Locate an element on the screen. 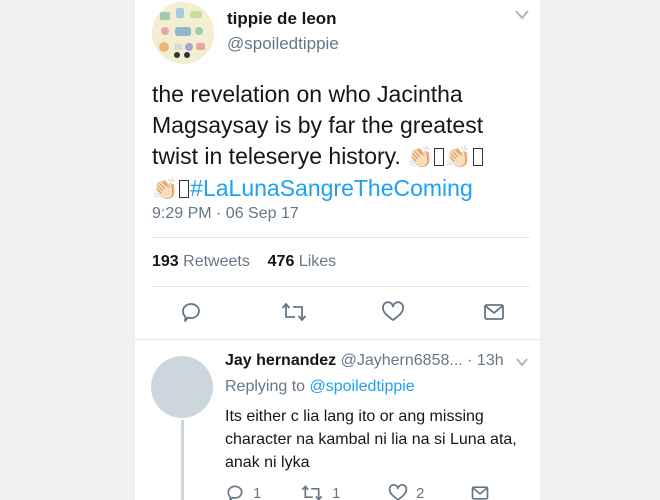 The width and height of the screenshot is (660, 500). replying-to: Replying to @spoiledtippie is located at coordinates (320, 387).